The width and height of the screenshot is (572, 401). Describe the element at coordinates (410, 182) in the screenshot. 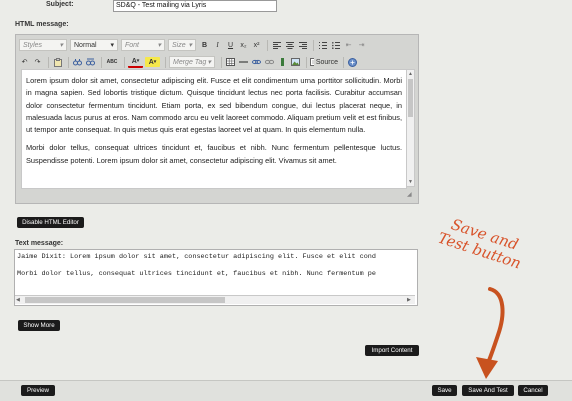

I see `scroll-down-icon: ▼` at that location.